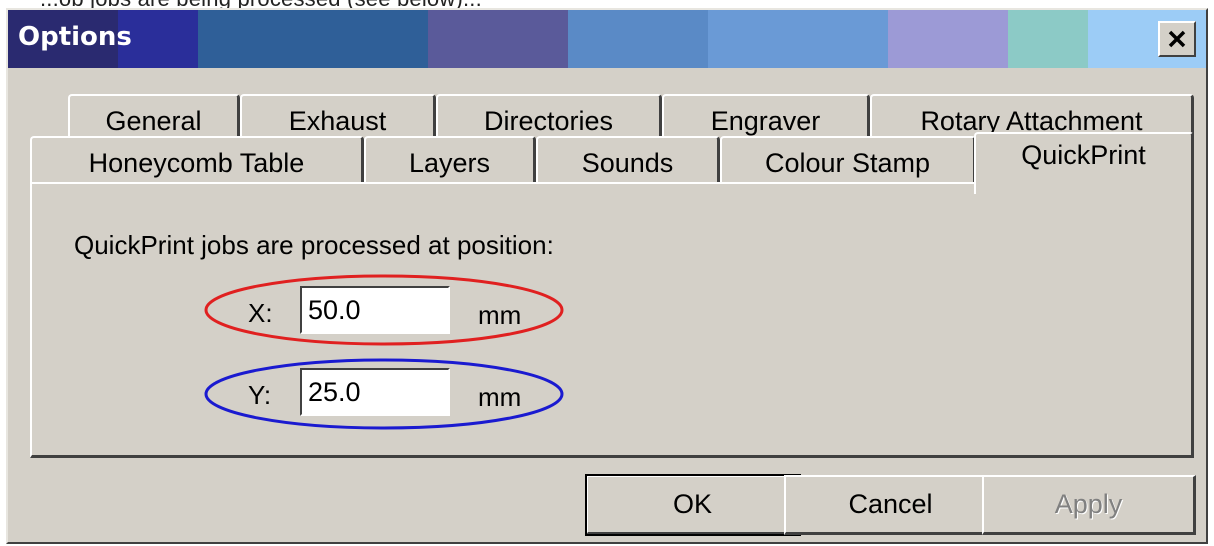 Image resolution: width=1214 pixels, height=546 pixels. I want to click on tab-label: QuickPrint, so click(1083, 155).